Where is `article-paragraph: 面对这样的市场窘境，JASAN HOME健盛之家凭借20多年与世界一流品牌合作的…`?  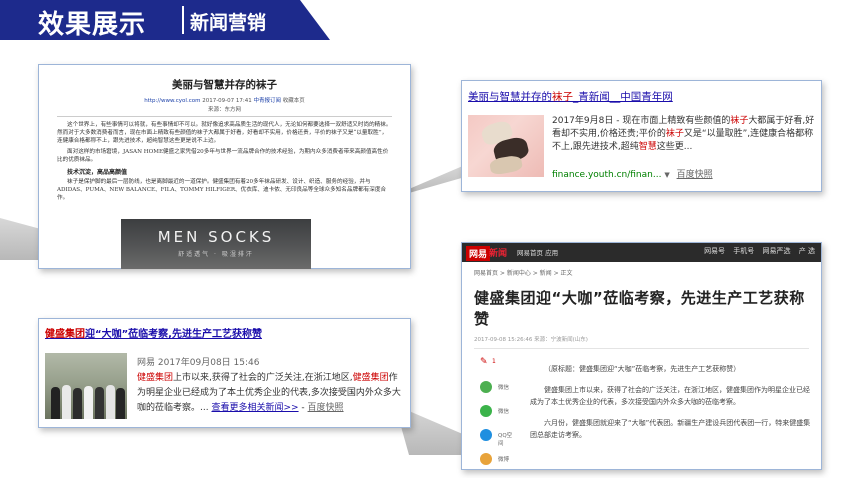
article-paragraph: 面对这样的市场窘境，JASAN HOME健盛之家凭借20多年与世界一流品牌合作的… is located at coordinates (223, 156).